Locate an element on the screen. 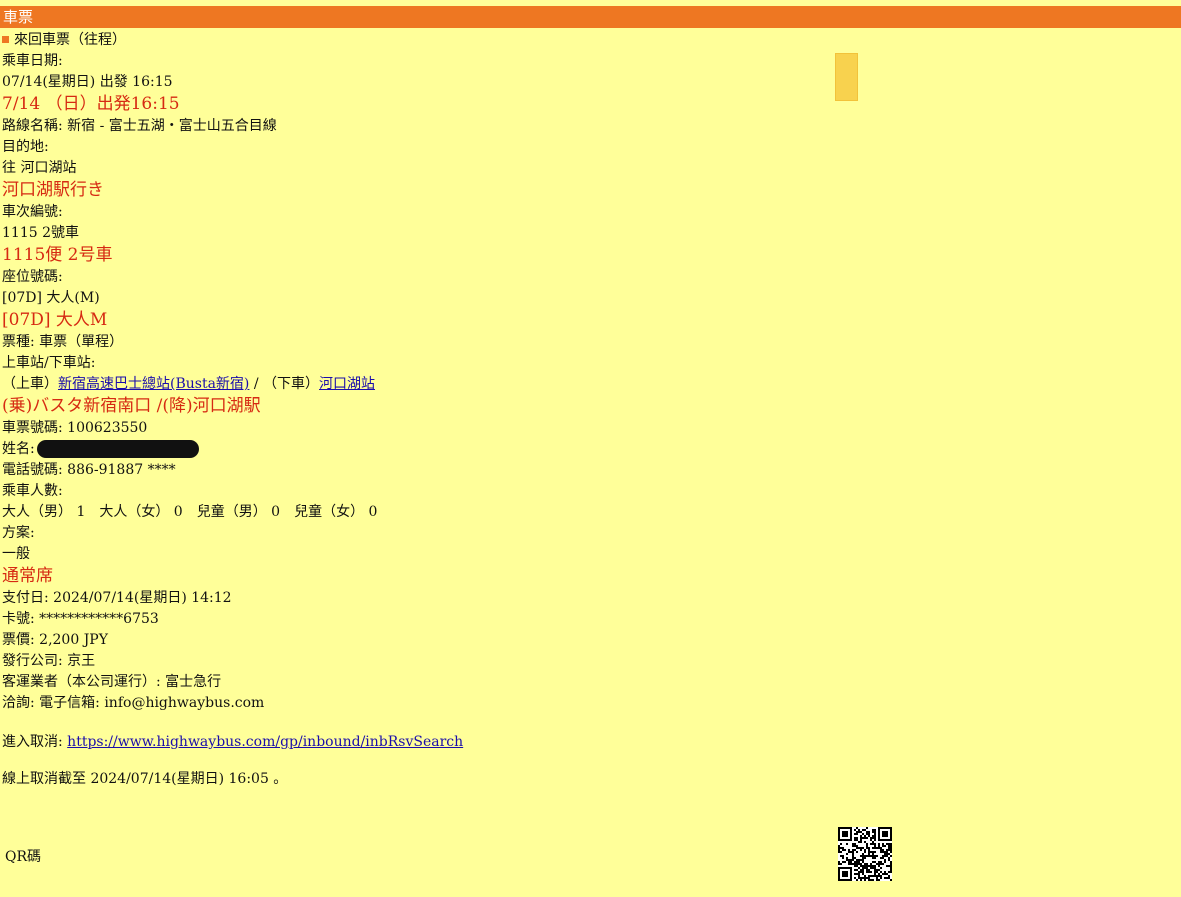 Image resolution: width=1181 pixels, height=897 pixels. stops-row: （上車）新宿高速巴士總站(Busta新宿) / （下車）河口湖站 is located at coordinates (591, 384).